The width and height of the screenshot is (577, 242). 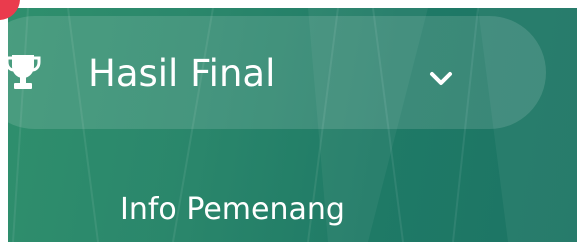 I want to click on submenu-item-info-pemenang: Info Pemenang, so click(x=232, y=210).